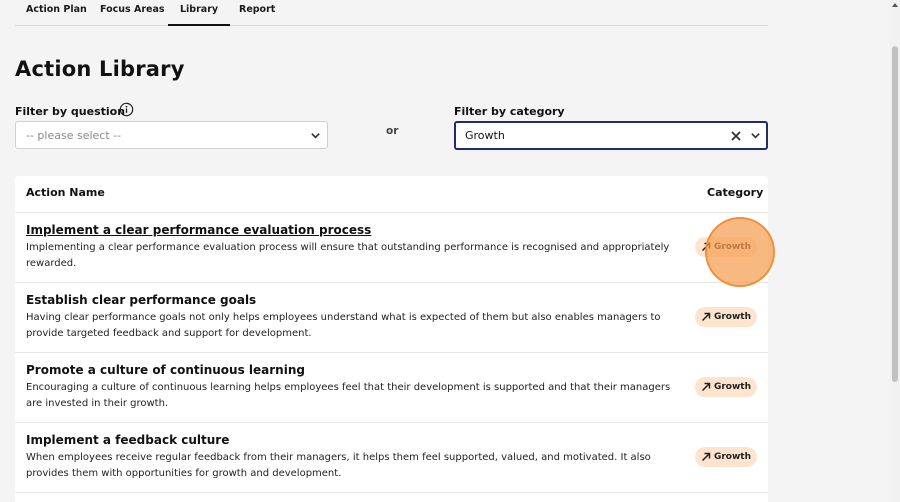  I want to click on column-header-category: Category, so click(735, 192).